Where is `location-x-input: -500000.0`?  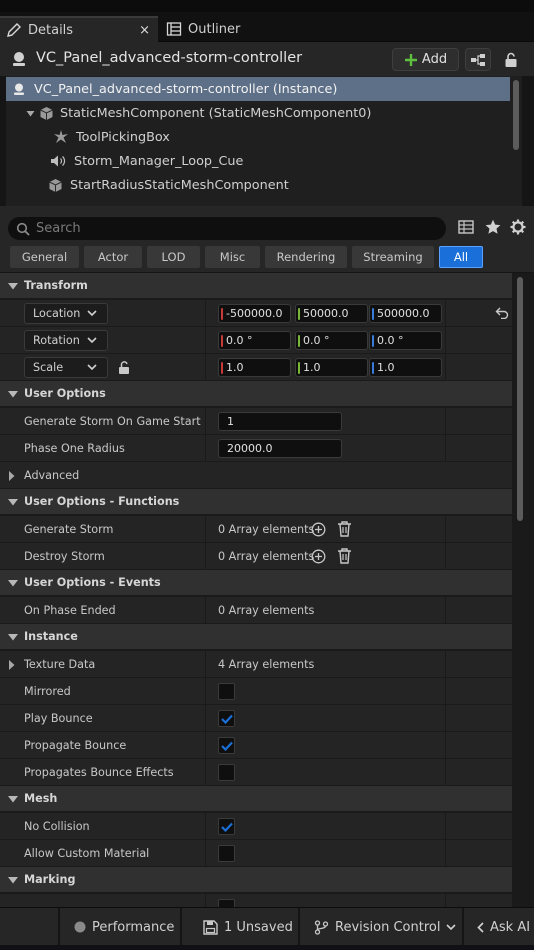
location-x-input: -500000.0 is located at coordinates (254, 313).